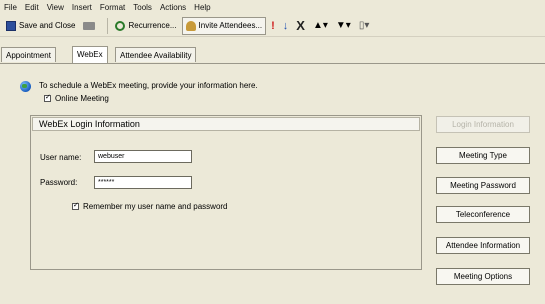  I want to click on next-item-button: ▼▾, so click(343, 26).